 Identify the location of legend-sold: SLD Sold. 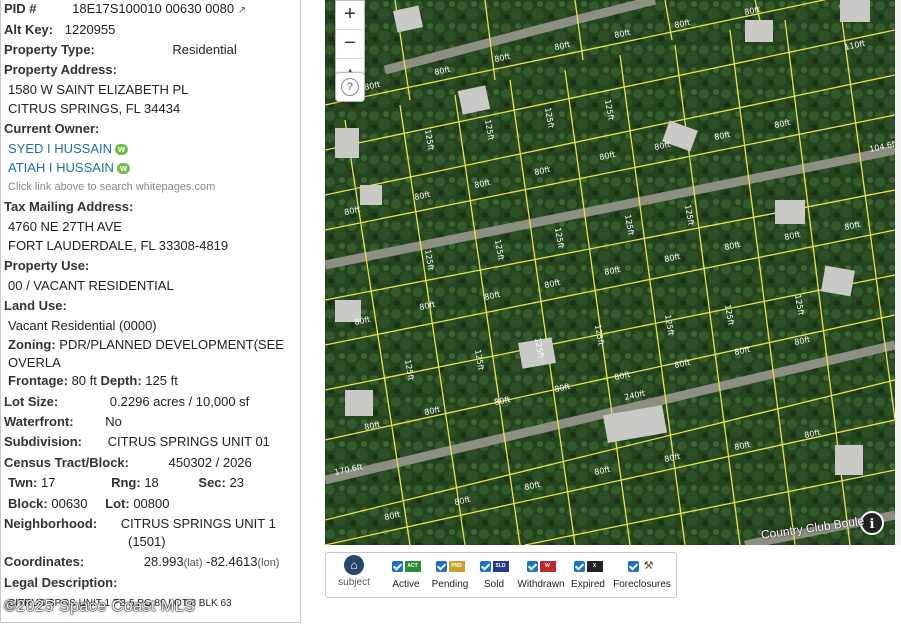
(494, 575).